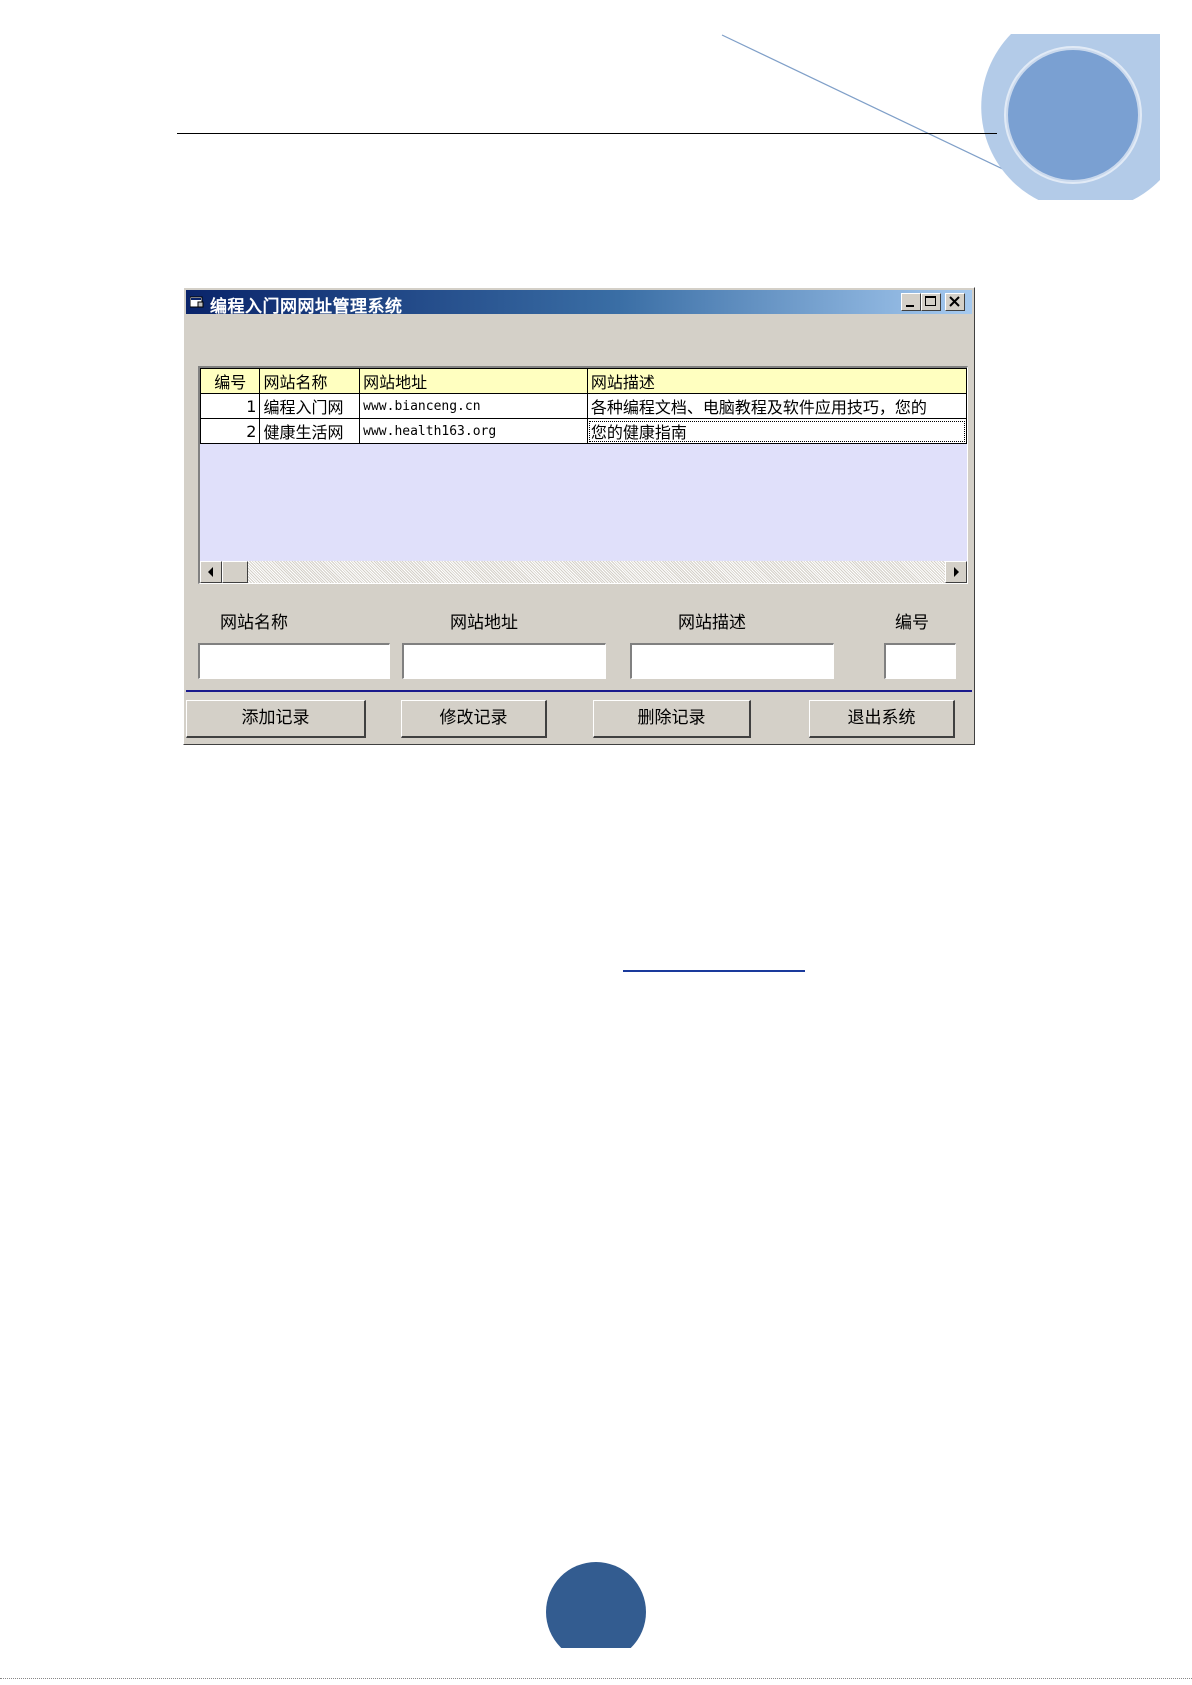 This screenshot has height=1685, width=1192. What do you see at coordinates (912, 623) in the screenshot?
I see `site-id-label: 编号` at bounding box center [912, 623].